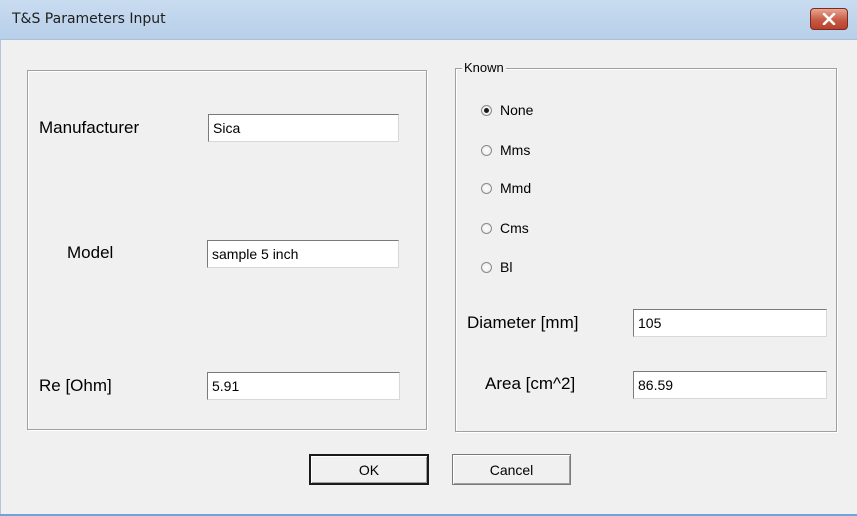 Image resolution: width=857 pixels, height=516 pixels. What do you see at coordinates (514, 228) in the screenshot?
I see `radio-label: Cms` at bounding box center [514, 228].